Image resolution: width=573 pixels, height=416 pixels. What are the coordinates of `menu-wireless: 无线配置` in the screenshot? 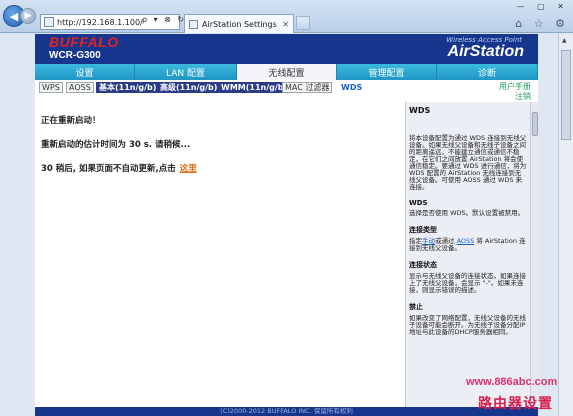 It's located at (287, 72).